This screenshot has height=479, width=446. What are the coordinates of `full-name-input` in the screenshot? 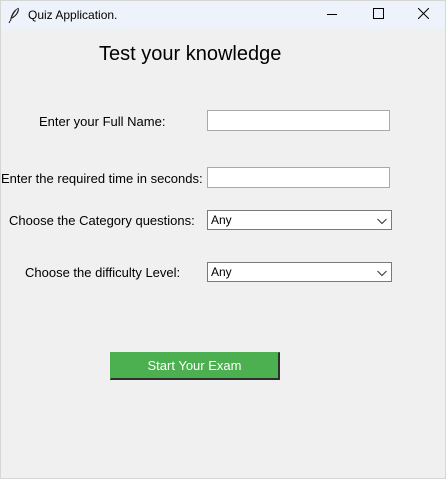 It's located at (298, 120).